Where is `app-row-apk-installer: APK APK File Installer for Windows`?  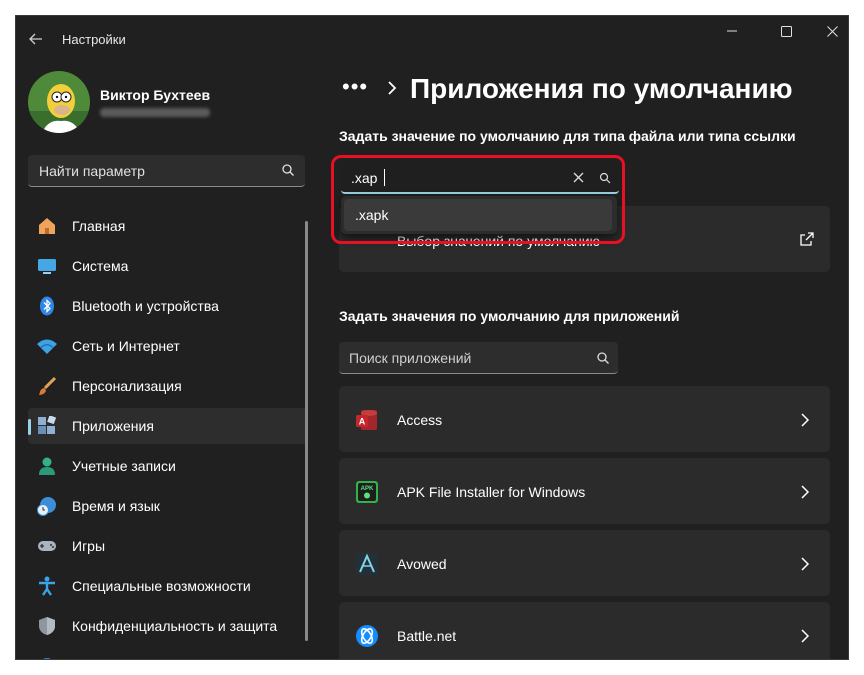 app-row-apk-installer: APK APK File Installer for Windows is located at coordinates (584, 491).